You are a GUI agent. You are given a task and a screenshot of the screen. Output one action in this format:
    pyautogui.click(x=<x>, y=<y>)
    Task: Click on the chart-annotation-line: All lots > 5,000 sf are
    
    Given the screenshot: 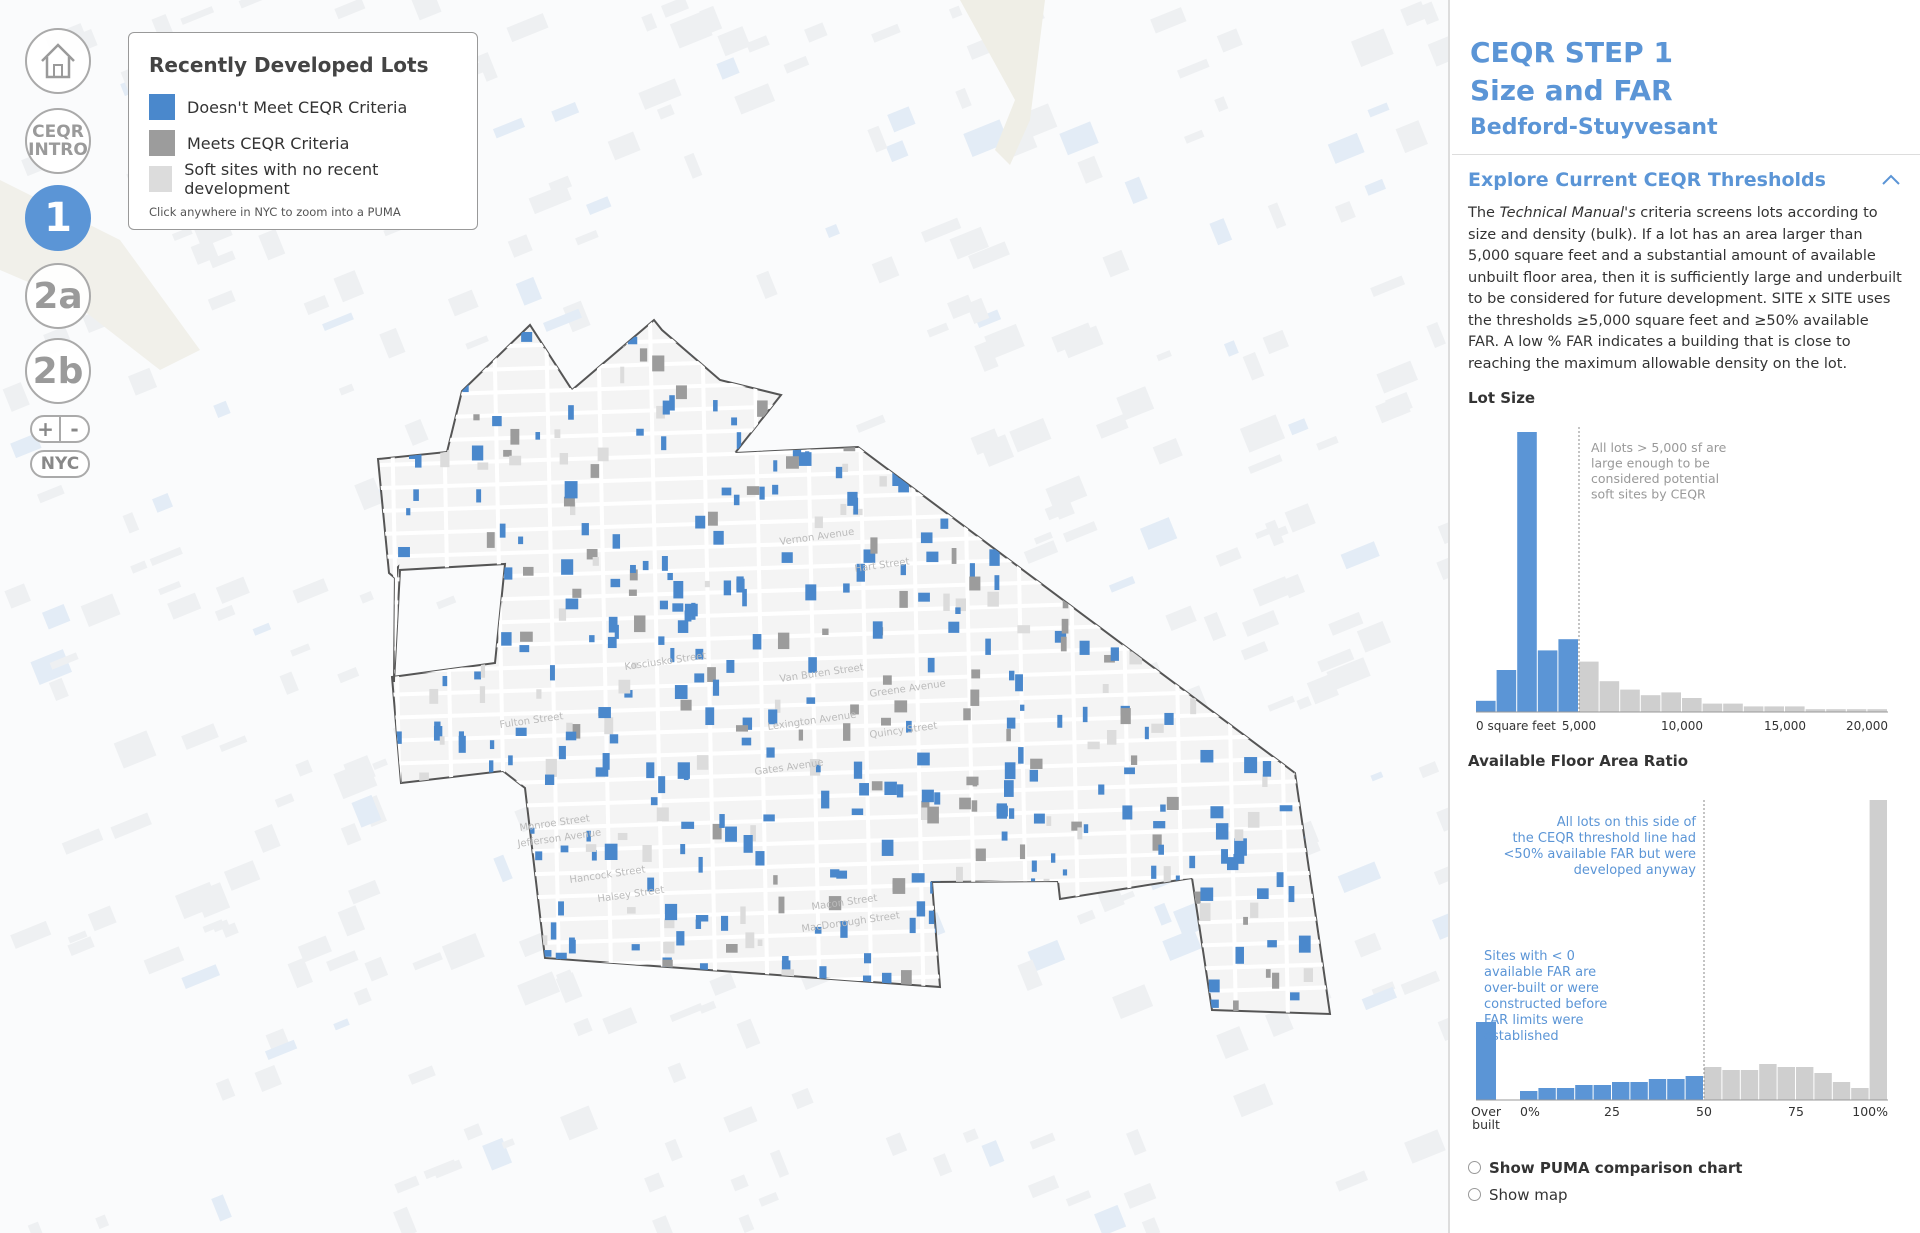 What is the action you would take?
    pyautogui.click(x=1659, y=447)
    